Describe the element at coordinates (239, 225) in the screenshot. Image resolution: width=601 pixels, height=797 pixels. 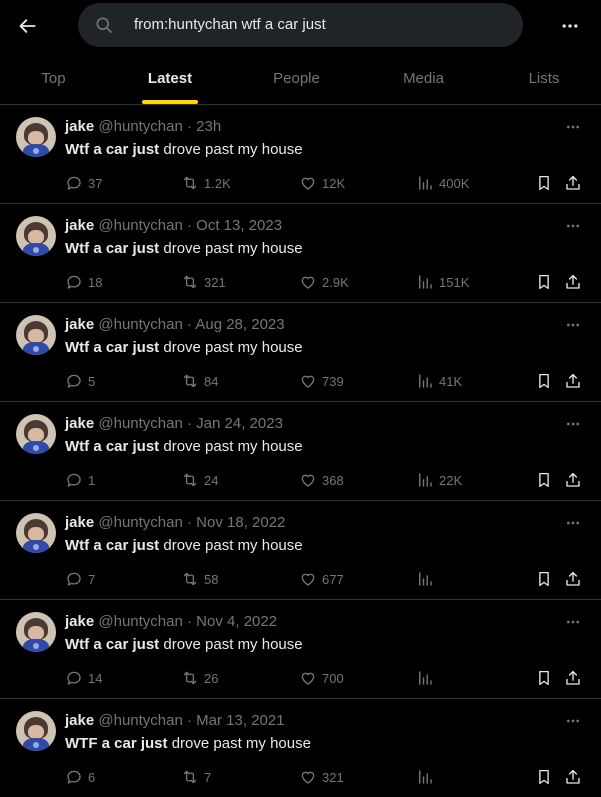
I see `tweet-timestamp: Oct 13, 2023` at that location.